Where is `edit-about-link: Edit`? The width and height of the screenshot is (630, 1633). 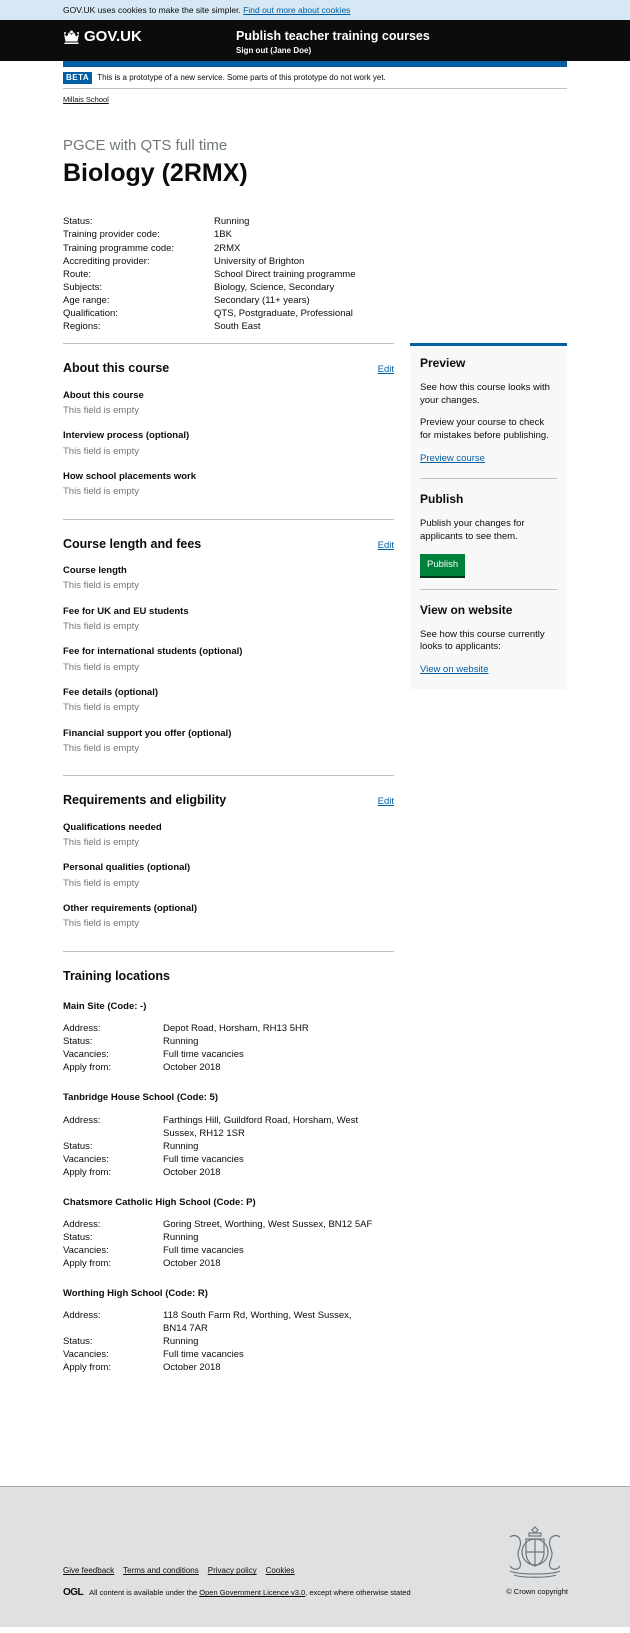 edit-about-link: Edit is located at coordinates (386, 370).